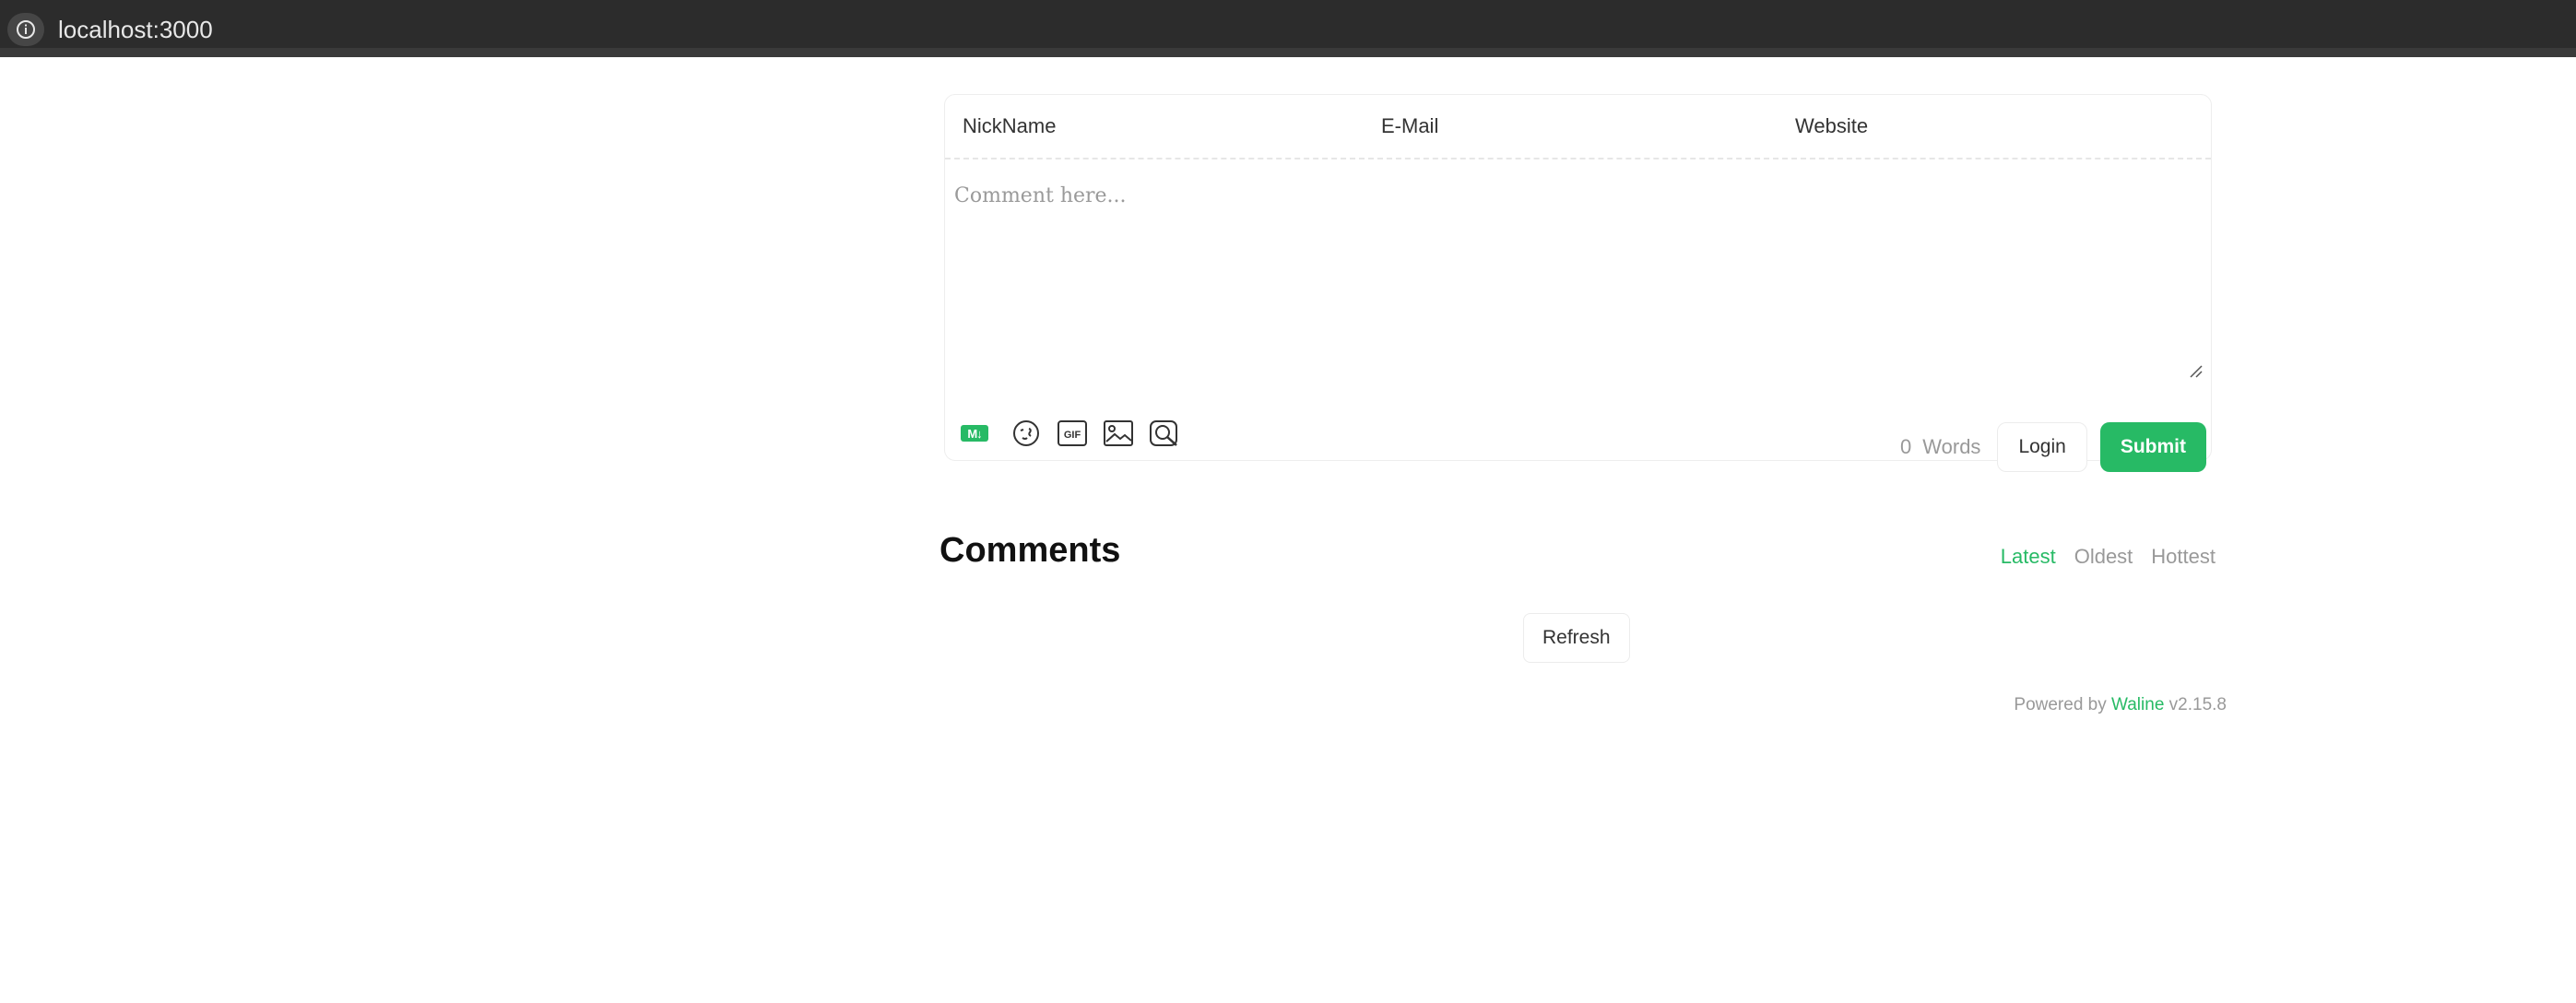 The width and height of the screenshot is (2576, 1003). I want to click on editor-toolbar: M↓ GIF, so click(1069, 433).